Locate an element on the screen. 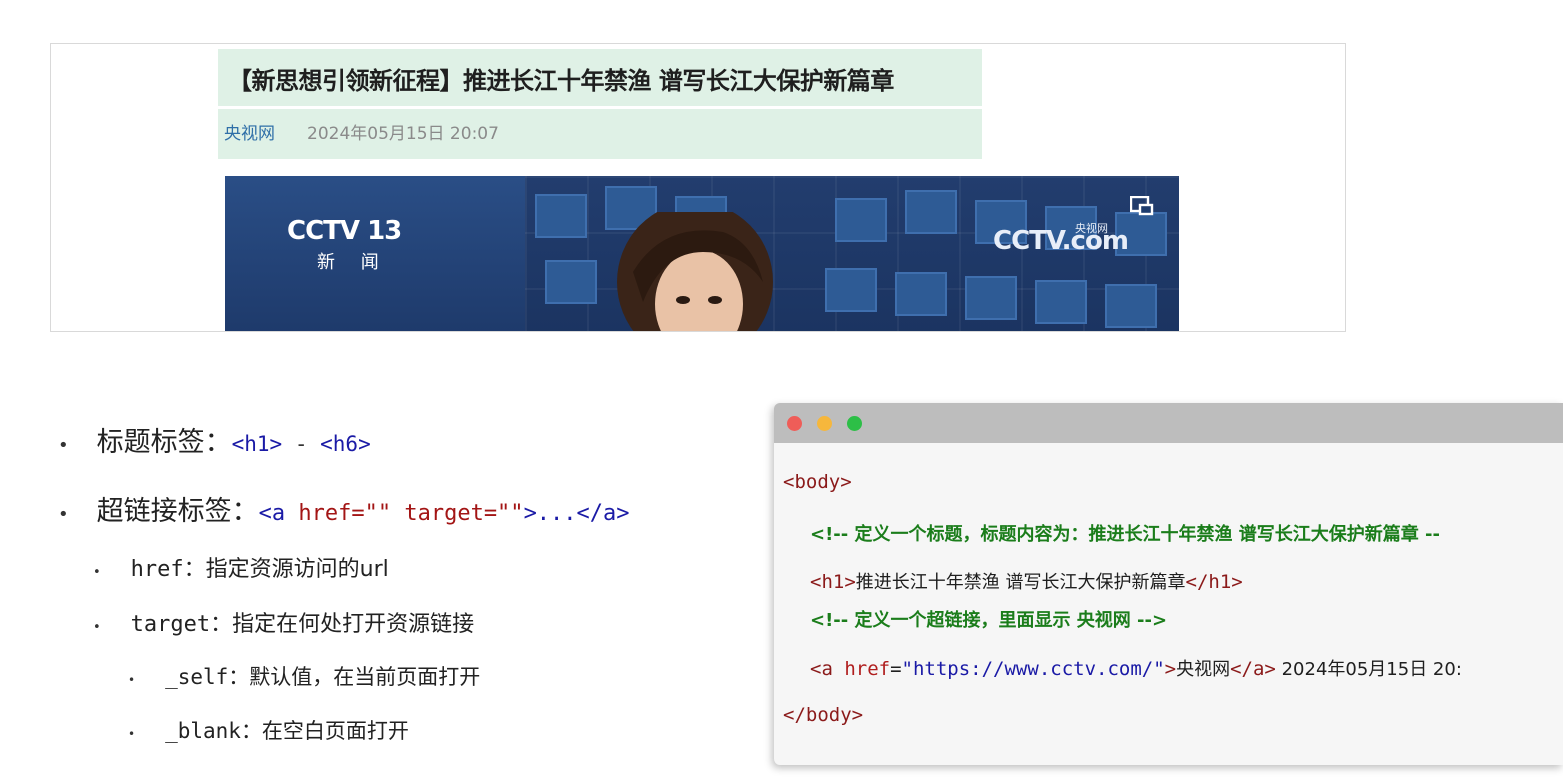  window-titlebar is located at coordinates (1168, 423).